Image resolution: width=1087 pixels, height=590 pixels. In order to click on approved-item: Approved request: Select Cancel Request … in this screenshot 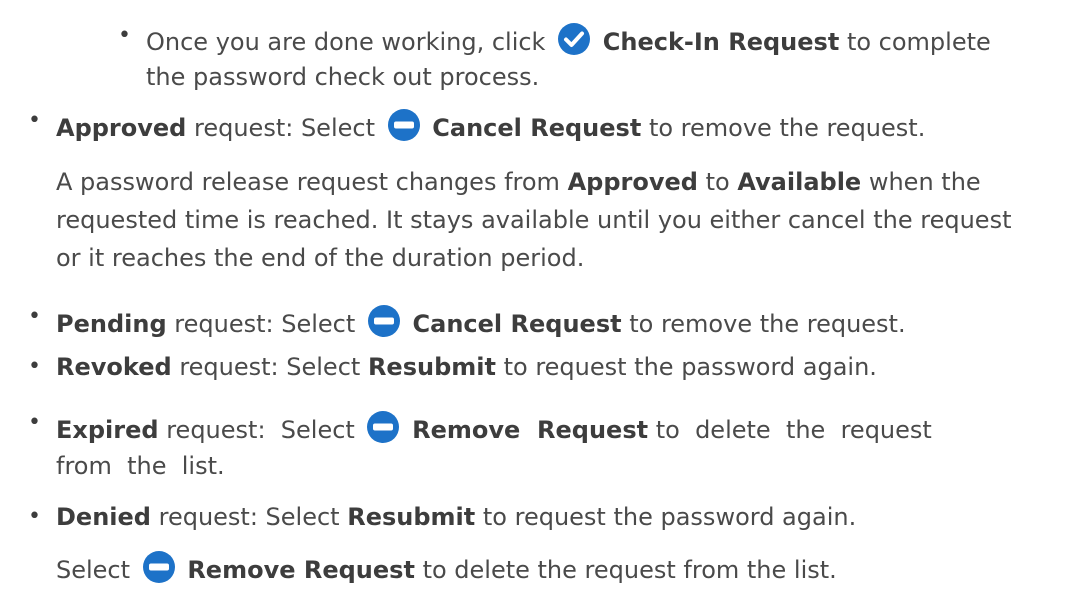, I will do `click(490, 127)`.